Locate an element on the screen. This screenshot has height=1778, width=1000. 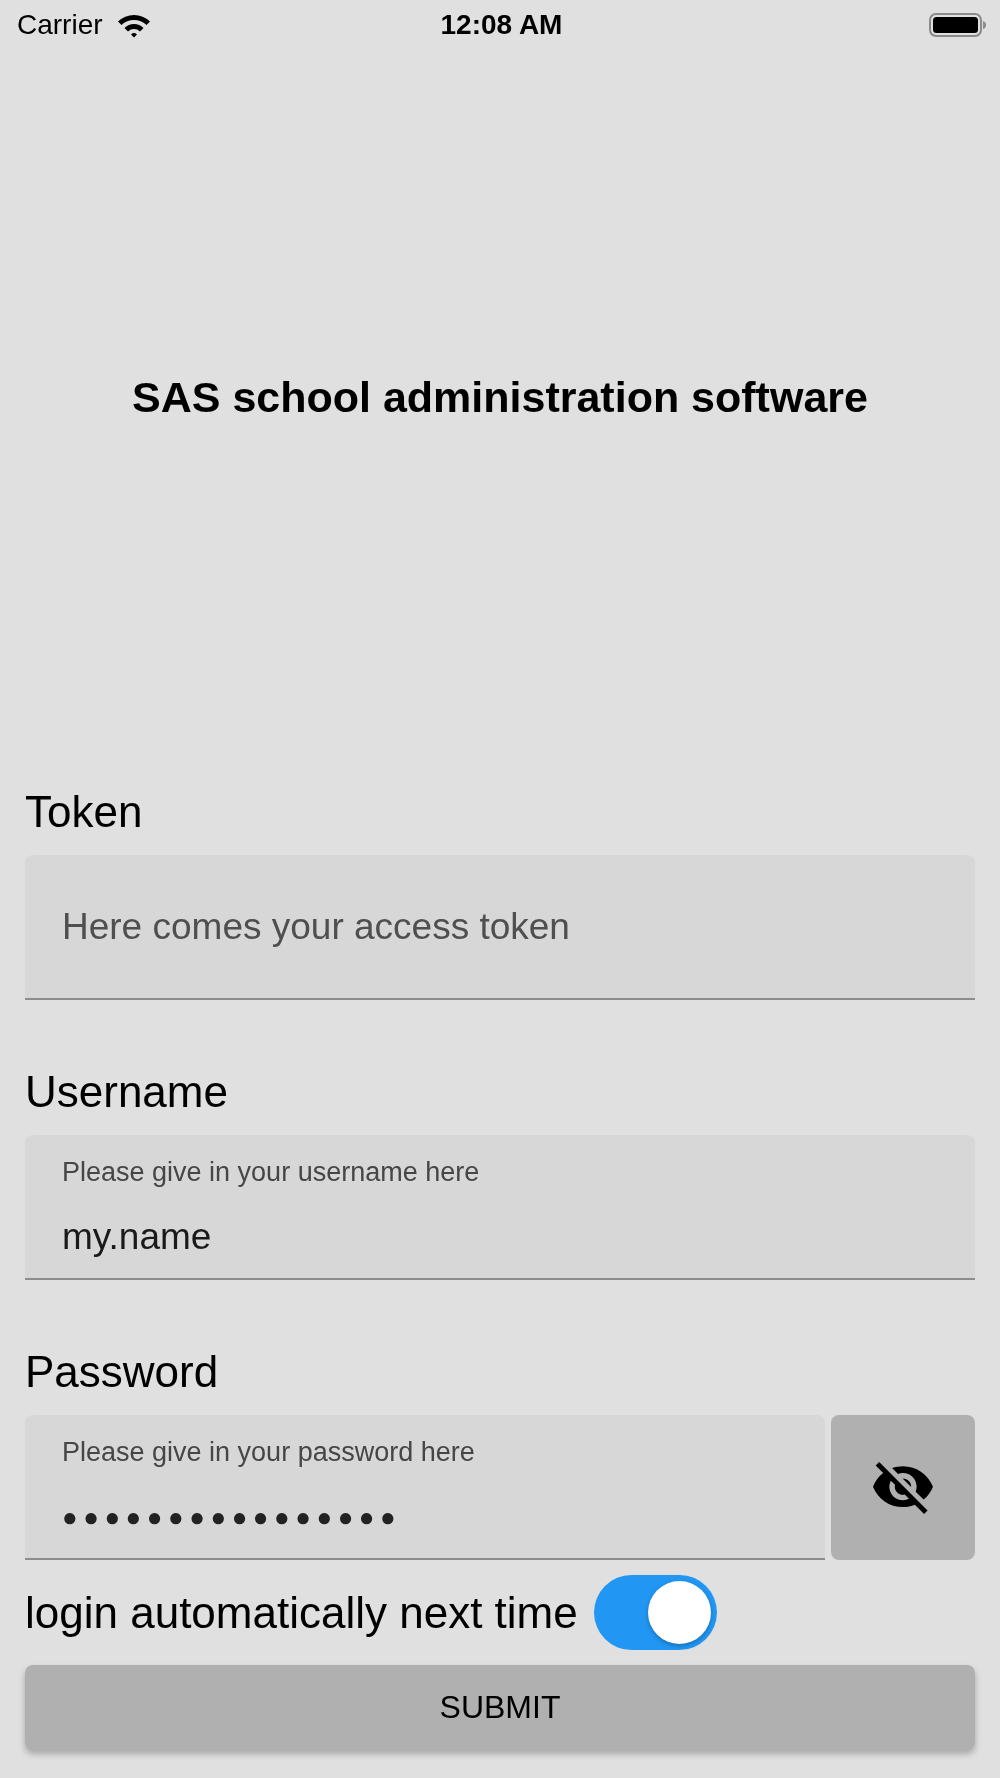
username-label: Username is located at coordinates (126, 1092).